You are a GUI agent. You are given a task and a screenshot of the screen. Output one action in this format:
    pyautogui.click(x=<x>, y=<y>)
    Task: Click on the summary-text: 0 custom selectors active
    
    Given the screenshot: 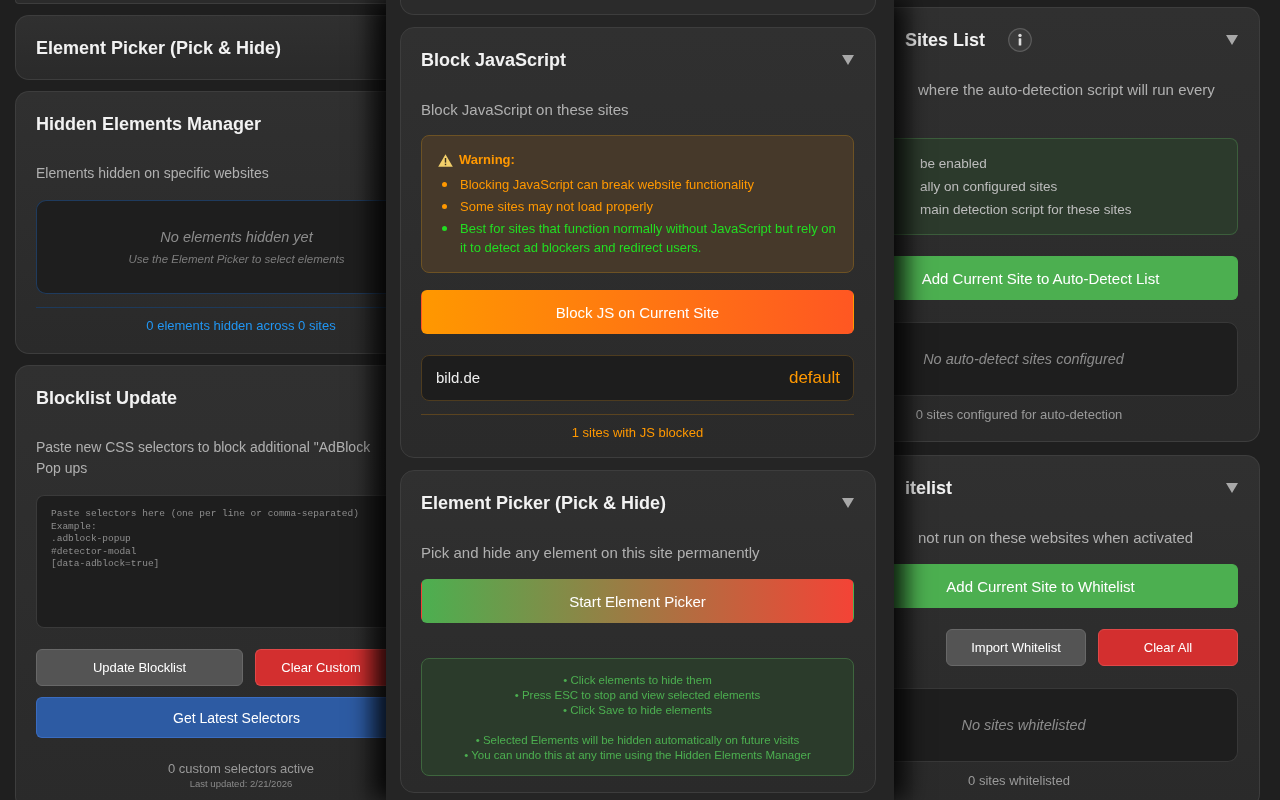 What is the action you would take?
    pyautogui.click(x=241, y=769)
    